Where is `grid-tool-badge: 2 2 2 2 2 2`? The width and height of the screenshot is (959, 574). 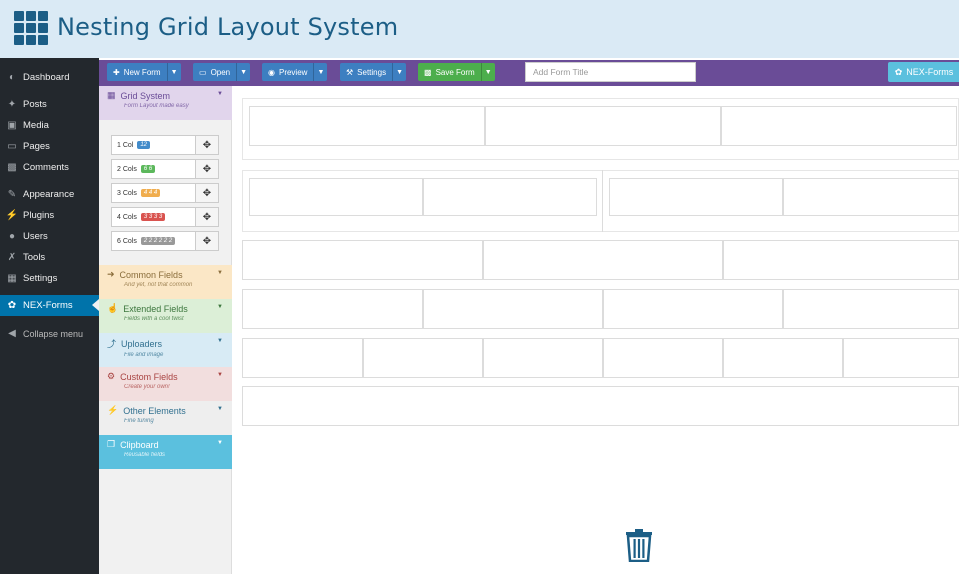
grid-tool-badge: 2 2 2 2 2 2 is located at coordinates (158, 241).